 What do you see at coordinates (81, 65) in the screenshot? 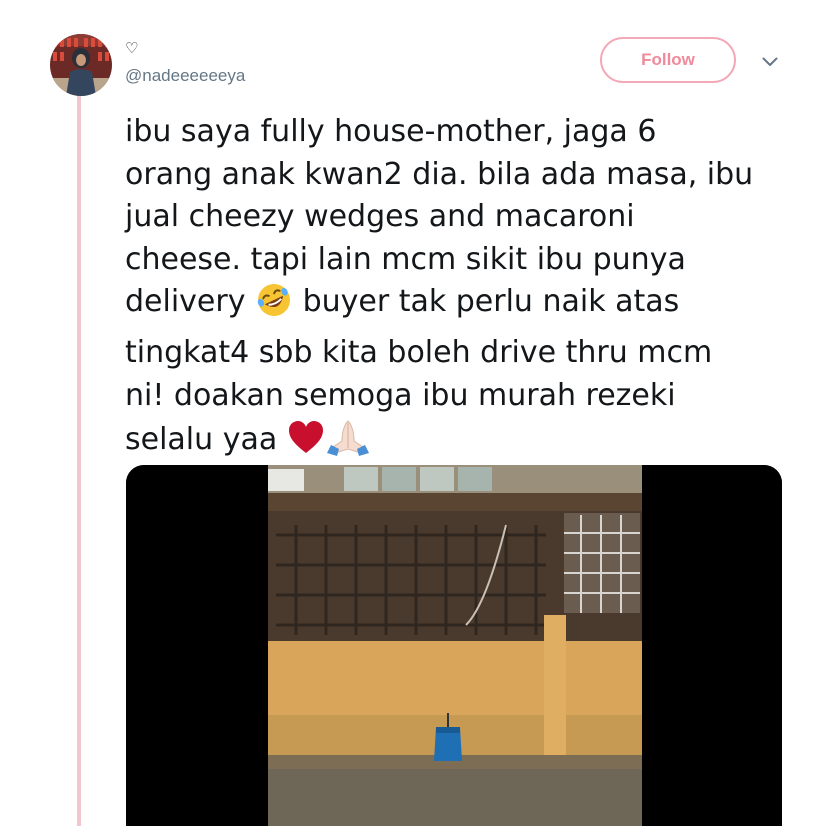
I see `avatar` at bounding box center [81, 65].